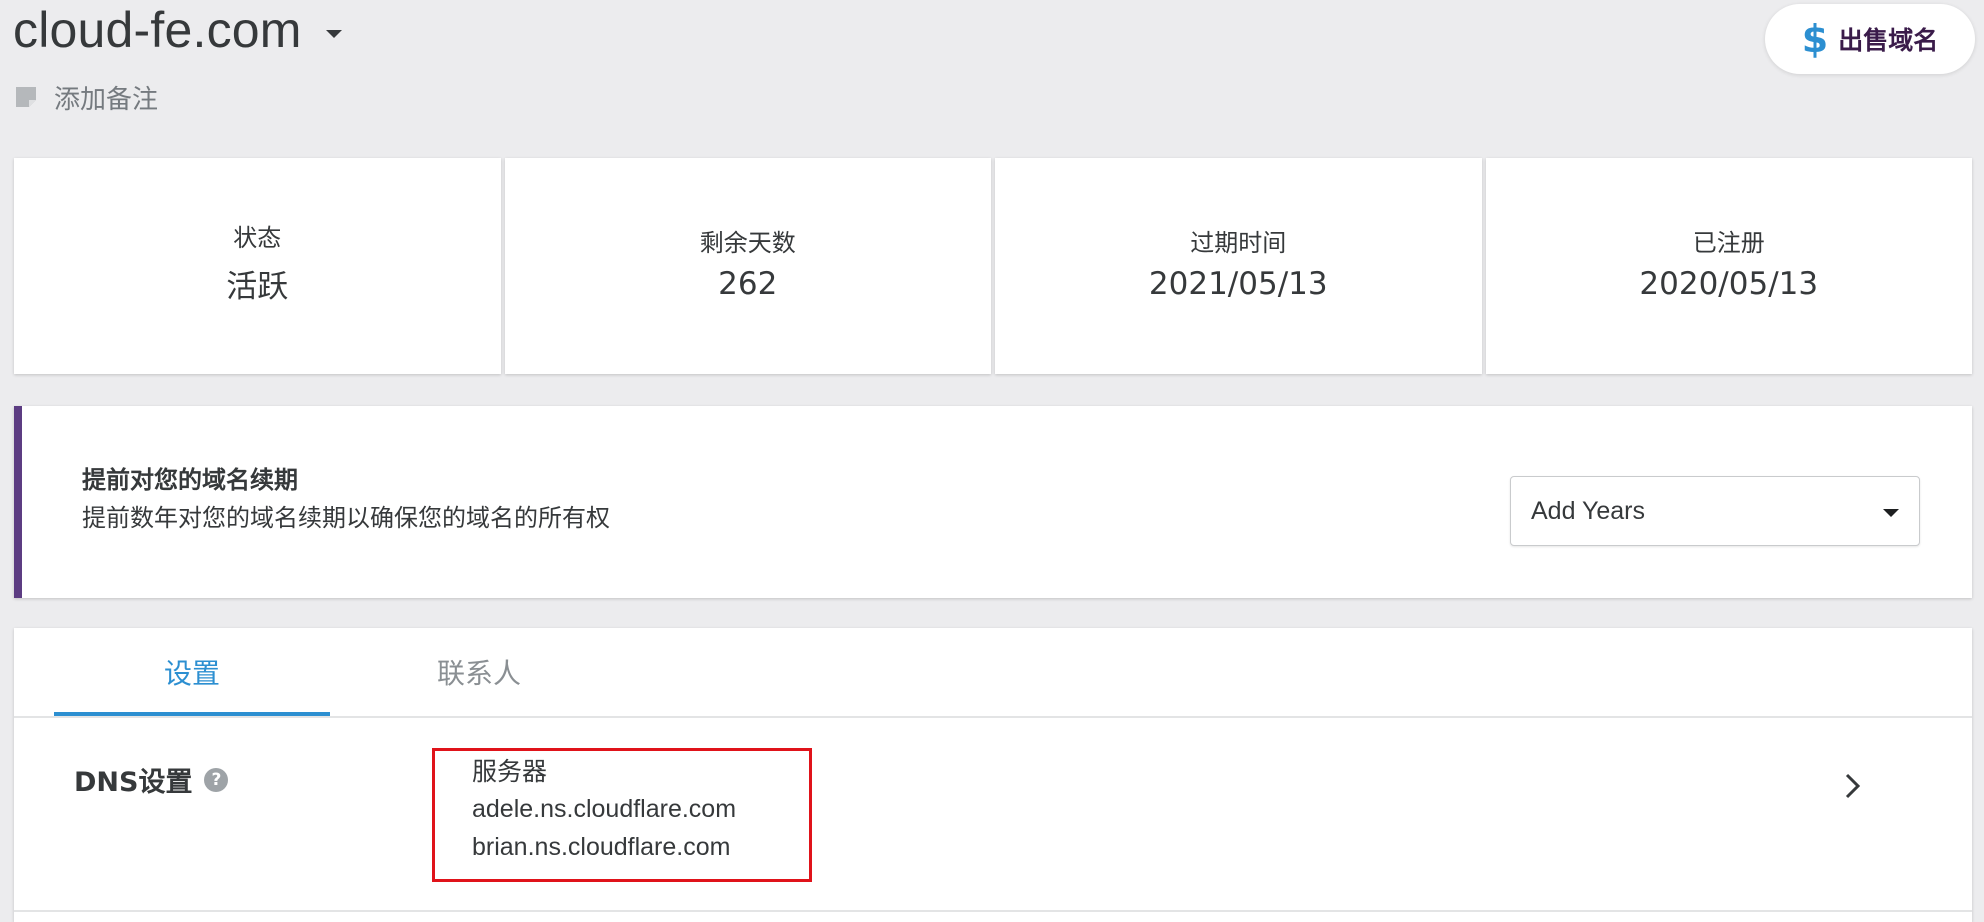 The height and width of the screenshot is (922, 1984). What do you see at coordinates (190, 480) in the screenshot?
I see `renew-title: 提前对您的域名续期` at bounding box center [190, 480].